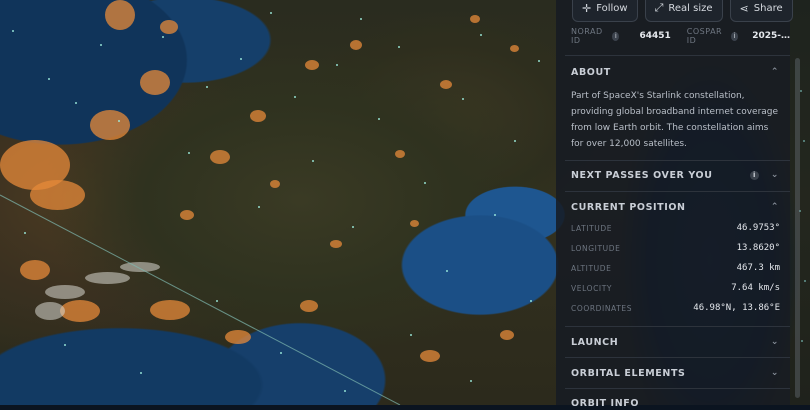  Describe the element at coordinates (675, 288) in the screenshot. I see `position-row-velocity: VELOCITY 7.64 km/s` at that location.